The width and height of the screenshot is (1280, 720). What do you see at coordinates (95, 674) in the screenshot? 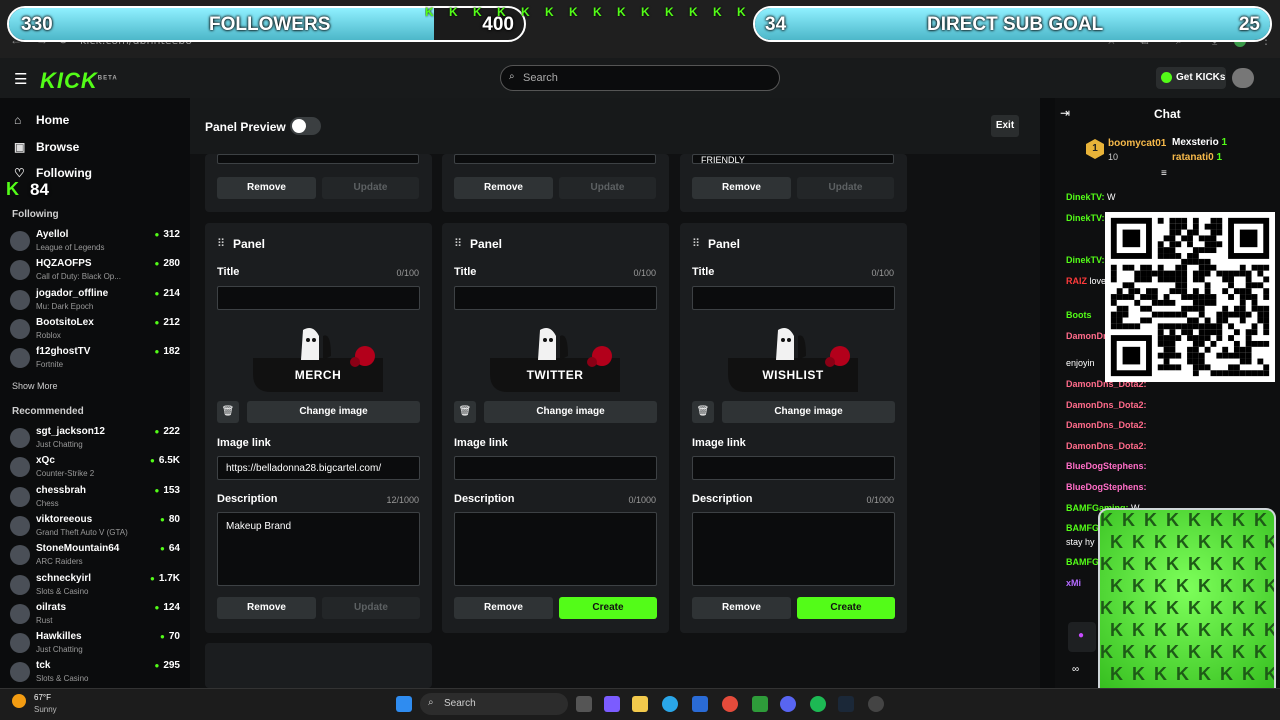
I see `sidebar-channel: tck Slots & Casino 295` at bounding box center [95, 674].